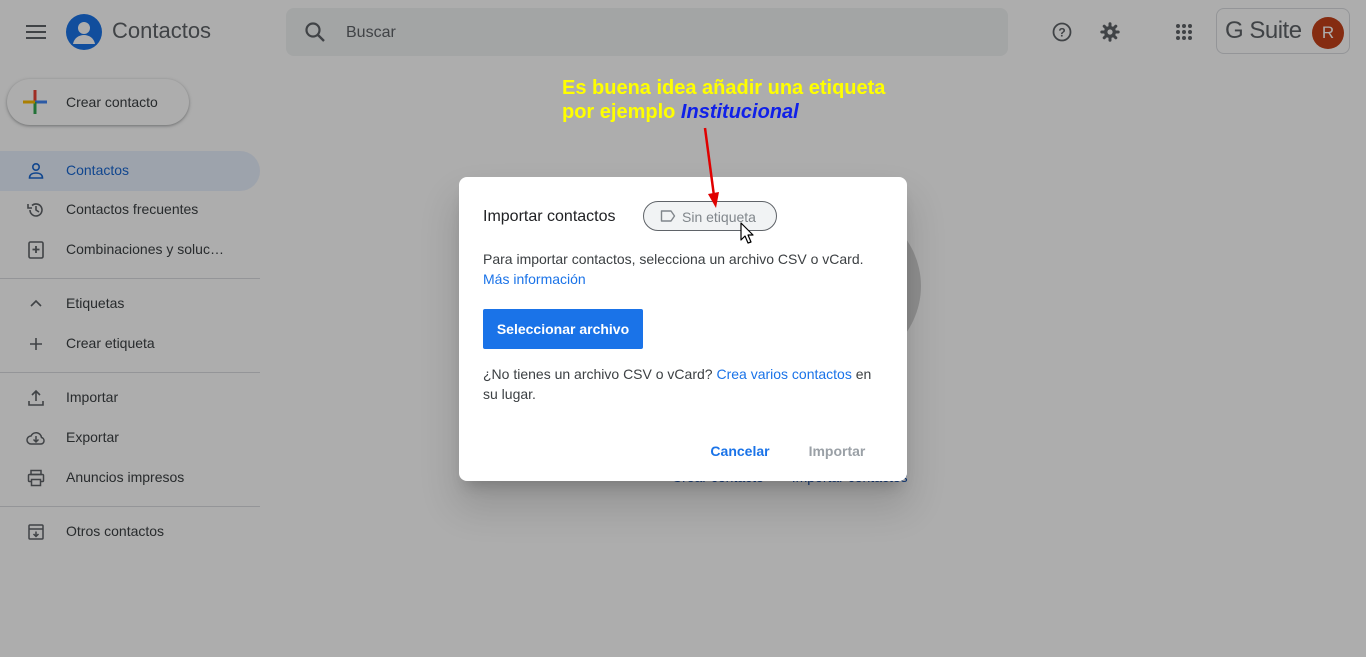 Image resolution: width=1366 pixels, height=657 pixels. Describe the element at coordinates (747, 233) in the screenshot. I see `mouse-pointer-icon` at that location.